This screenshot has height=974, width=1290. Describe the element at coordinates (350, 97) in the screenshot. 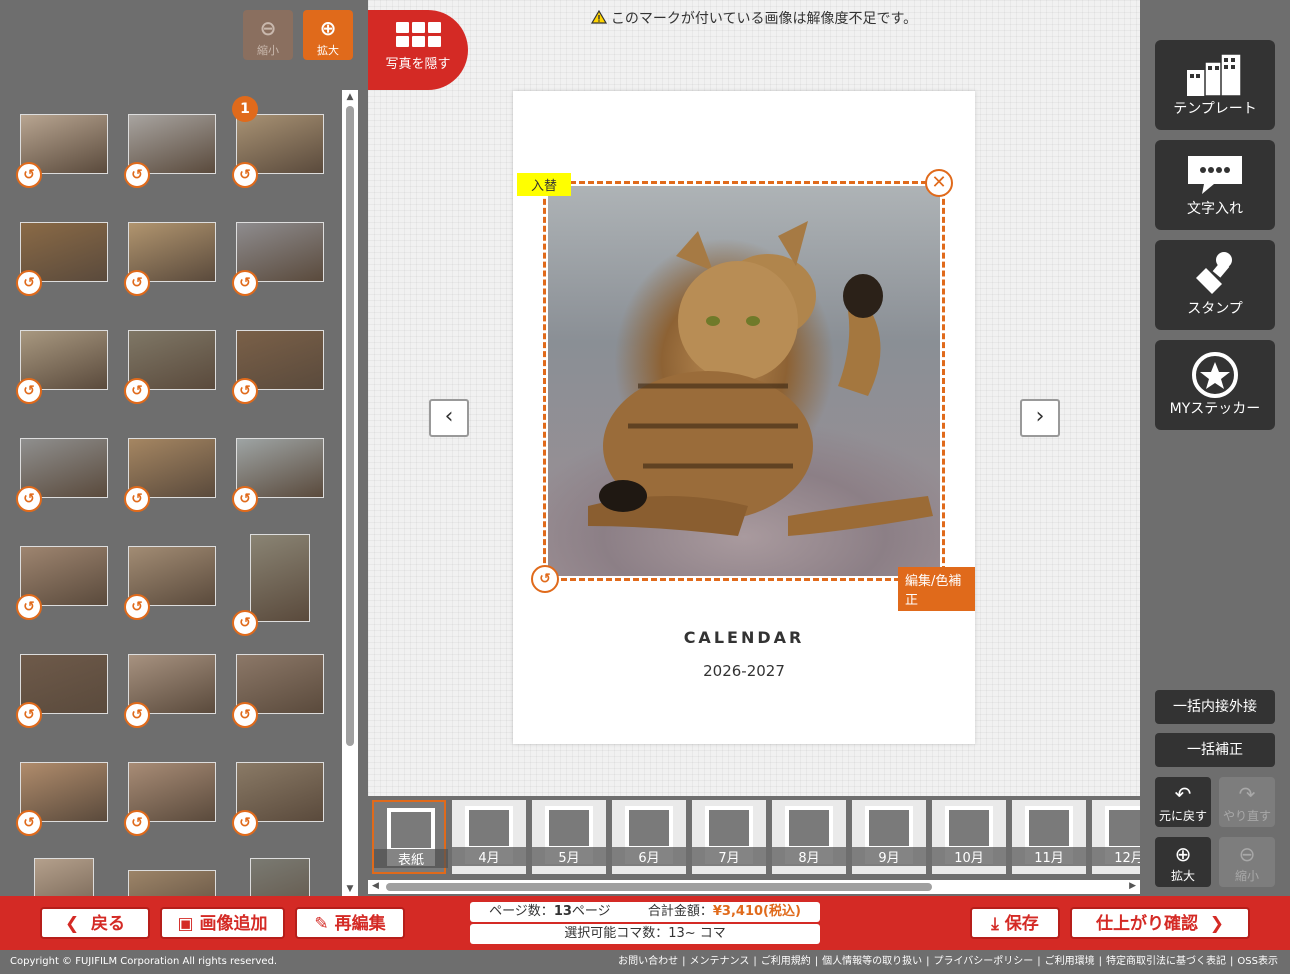

I see `scroll-up-icon: ▲` at that location.